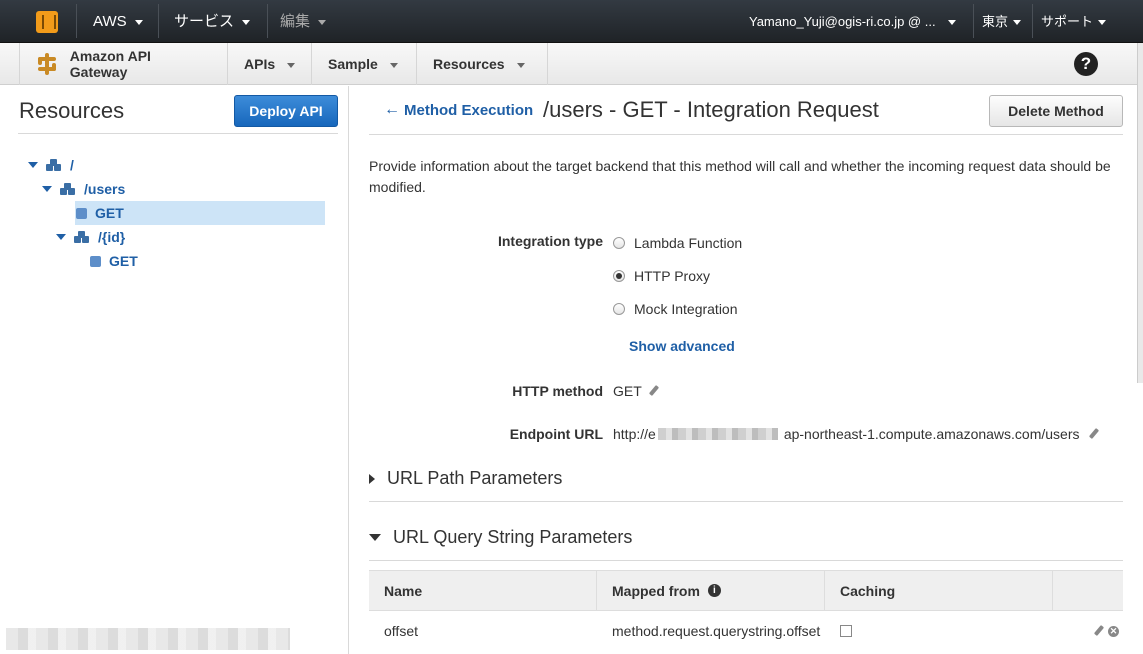 The image size is (1143, 654). What do you see at coordinates (110, 21) in the screenshot?
I see `aws-menu-label: AWS` at bounding box center [110, 21].